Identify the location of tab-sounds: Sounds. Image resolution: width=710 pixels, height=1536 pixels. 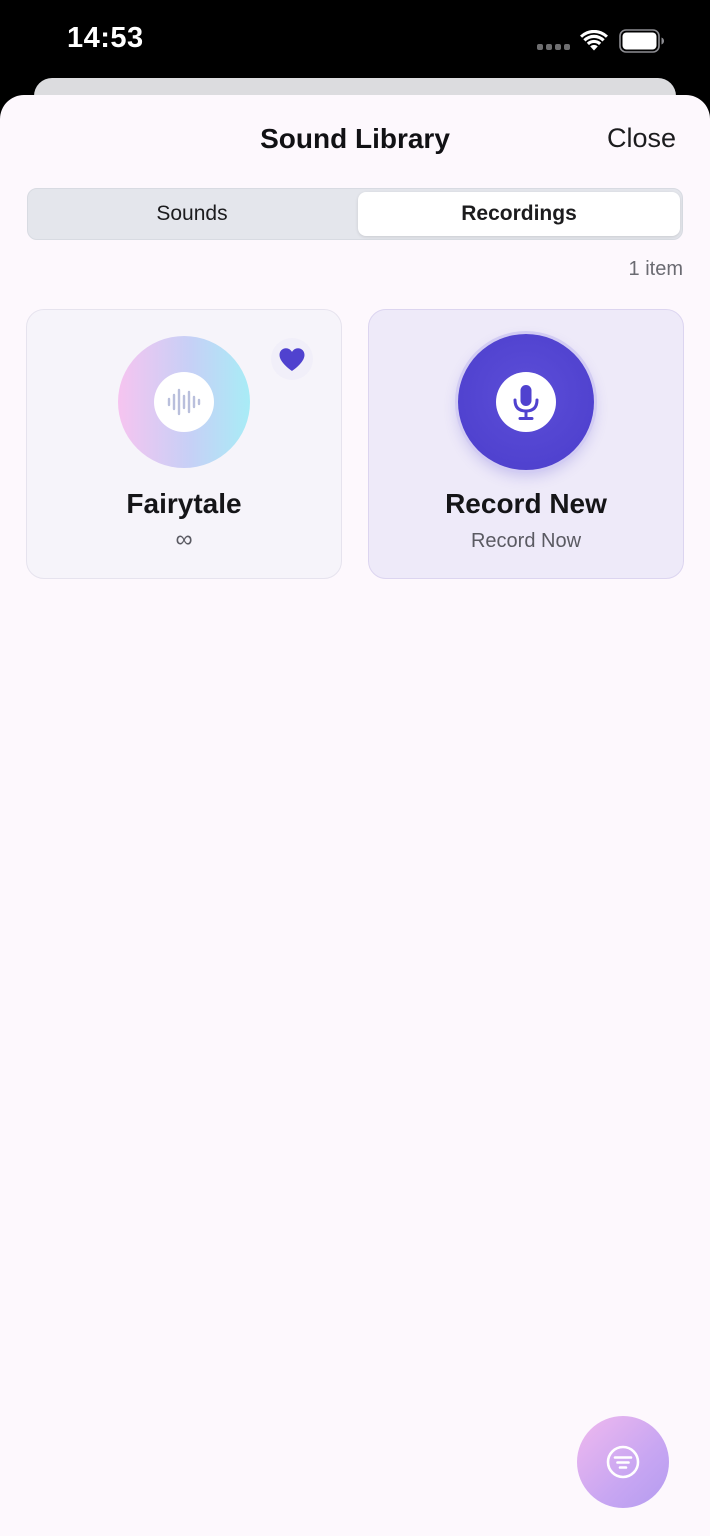
(192, 214).